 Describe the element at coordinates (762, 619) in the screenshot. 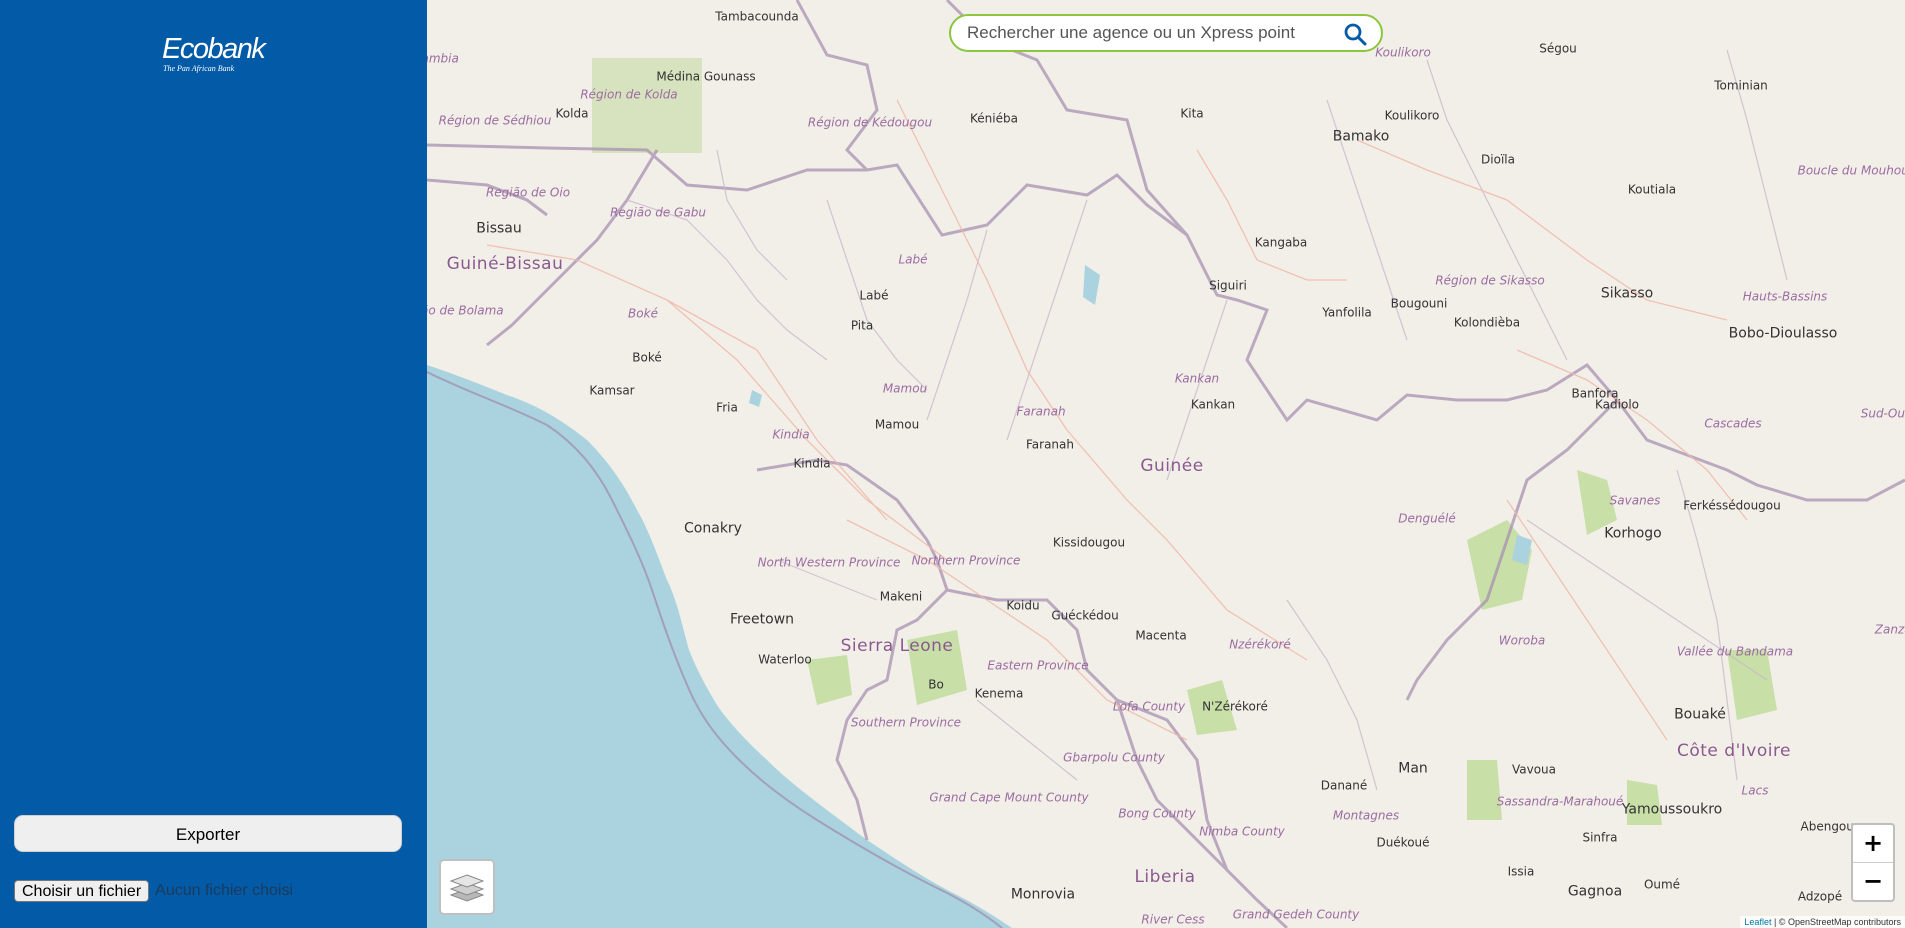

I see `city-label-freetown: Freetown` at that location.